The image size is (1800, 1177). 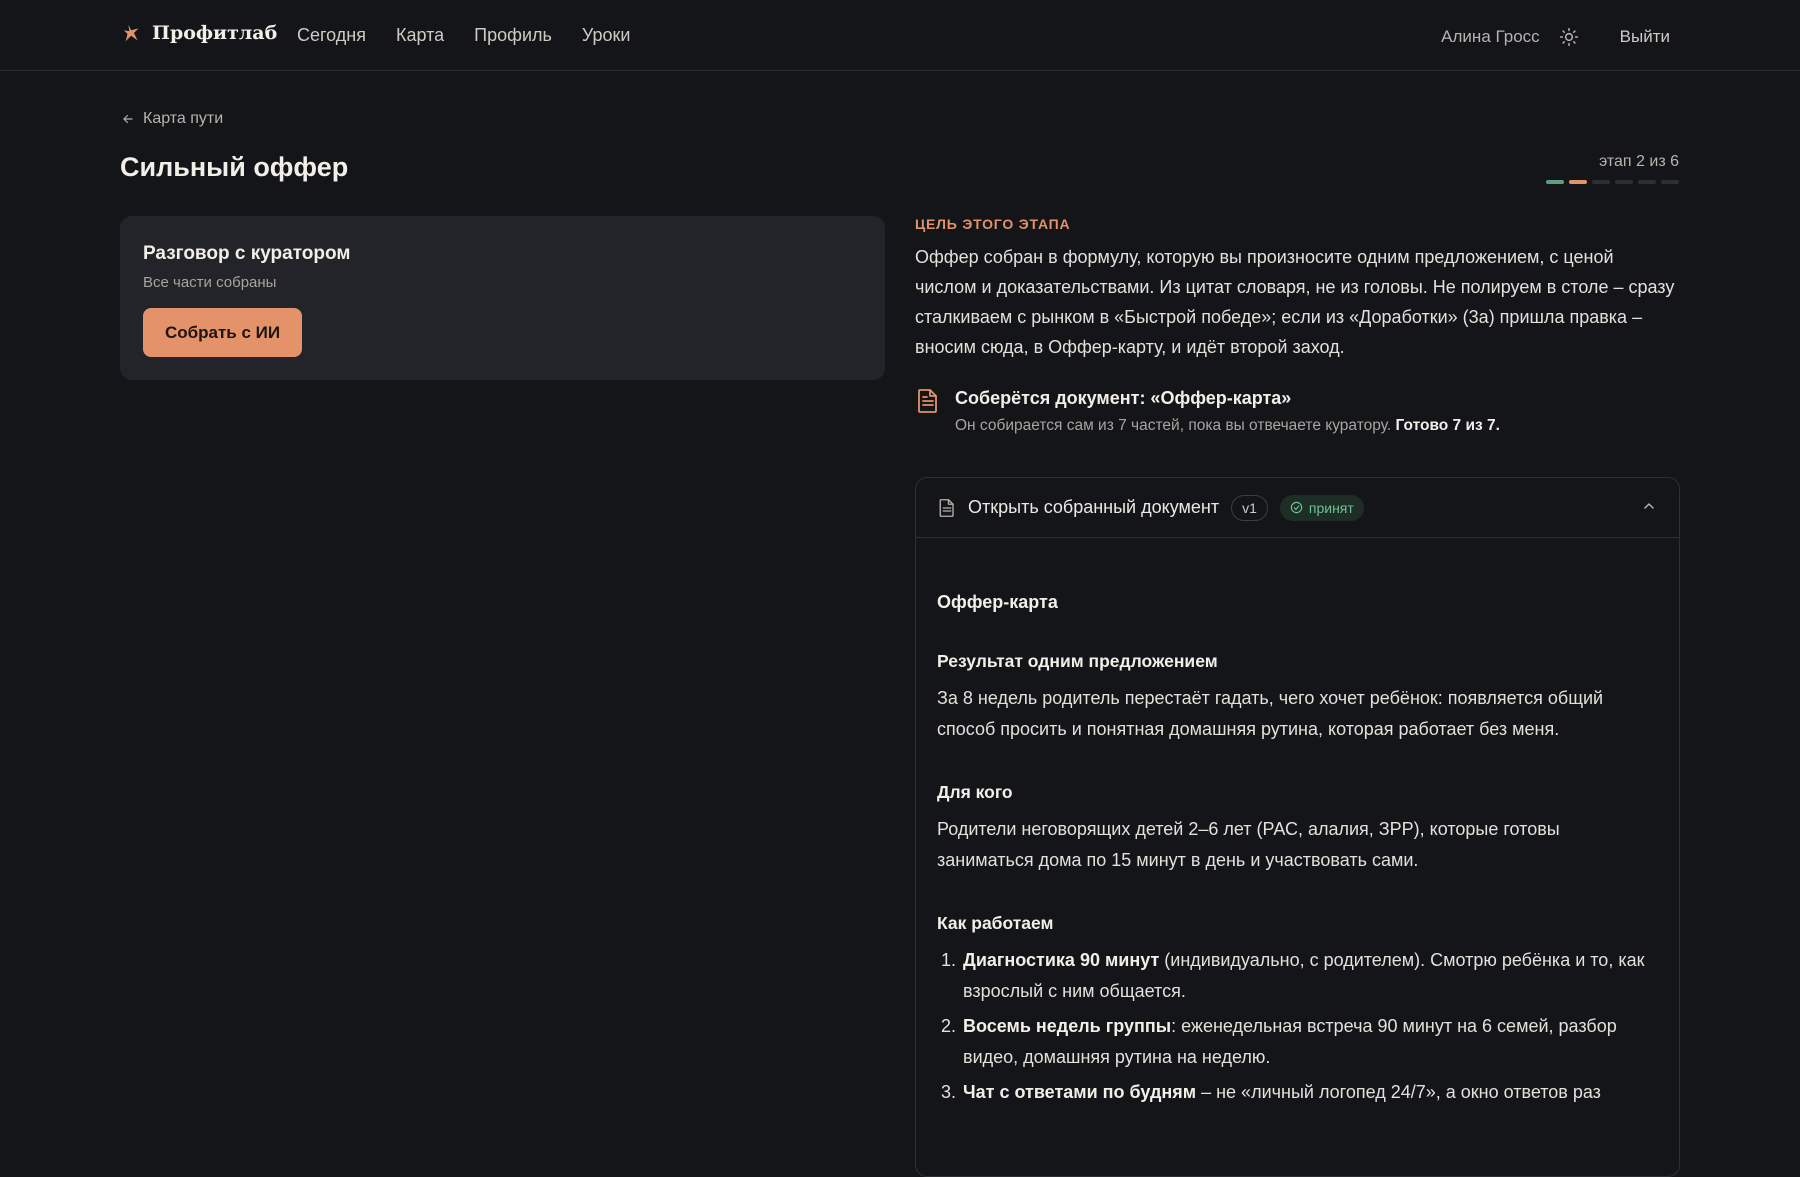 What do you see at coordinates (222, 332) in the screenshot?
I see `assemble-with-ai-button: Собрать с ИИ` at bounding box center [222, 332].